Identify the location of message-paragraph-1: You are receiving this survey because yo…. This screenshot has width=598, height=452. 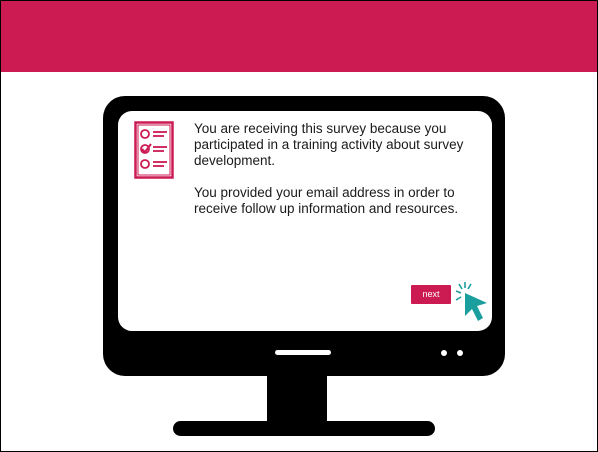
(329, 144).